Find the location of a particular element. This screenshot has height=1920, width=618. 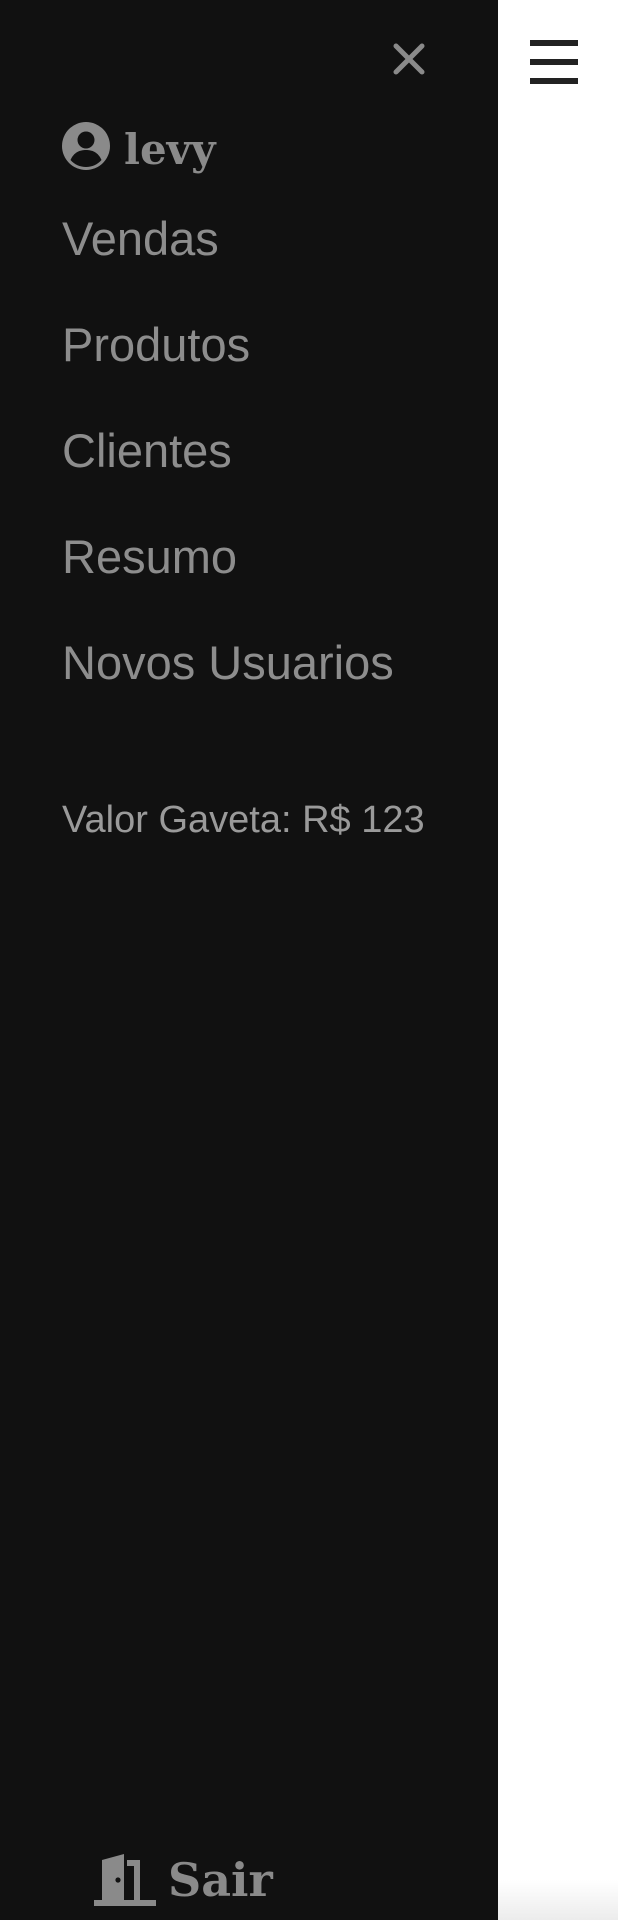

user-circle-icon is located at coordinates (86, 146).